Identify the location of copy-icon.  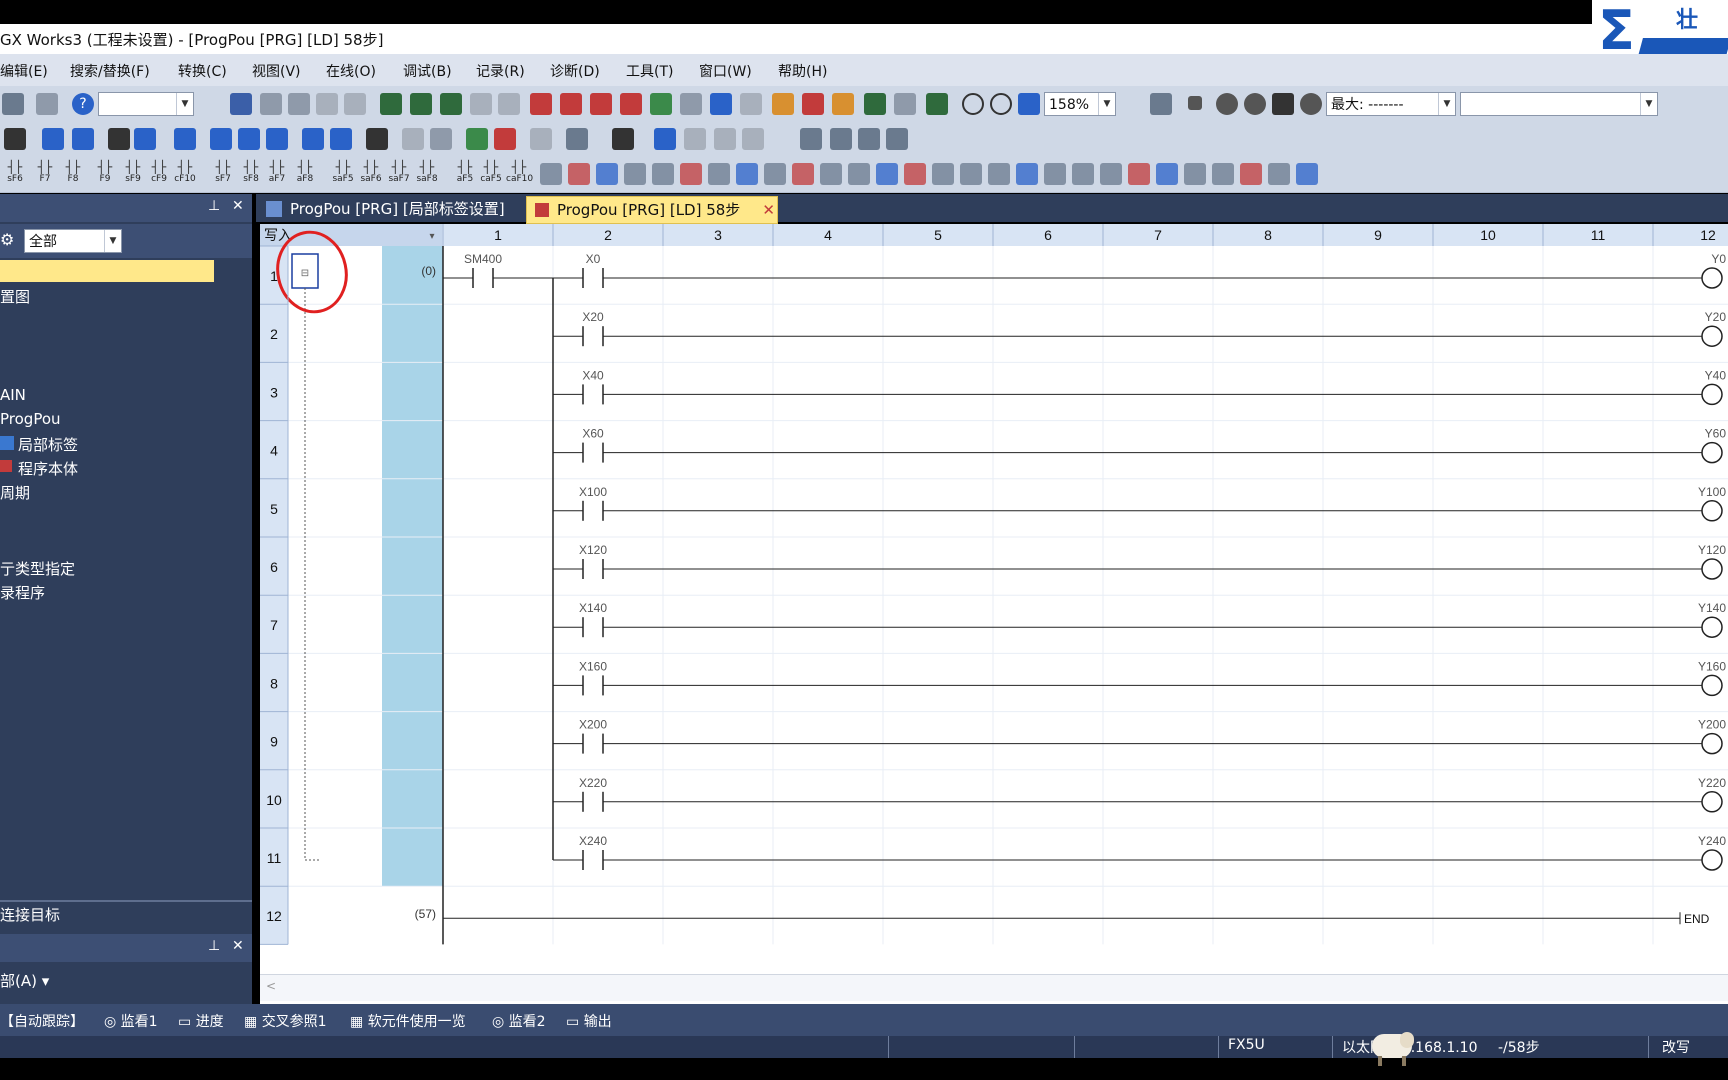
(271, 104).